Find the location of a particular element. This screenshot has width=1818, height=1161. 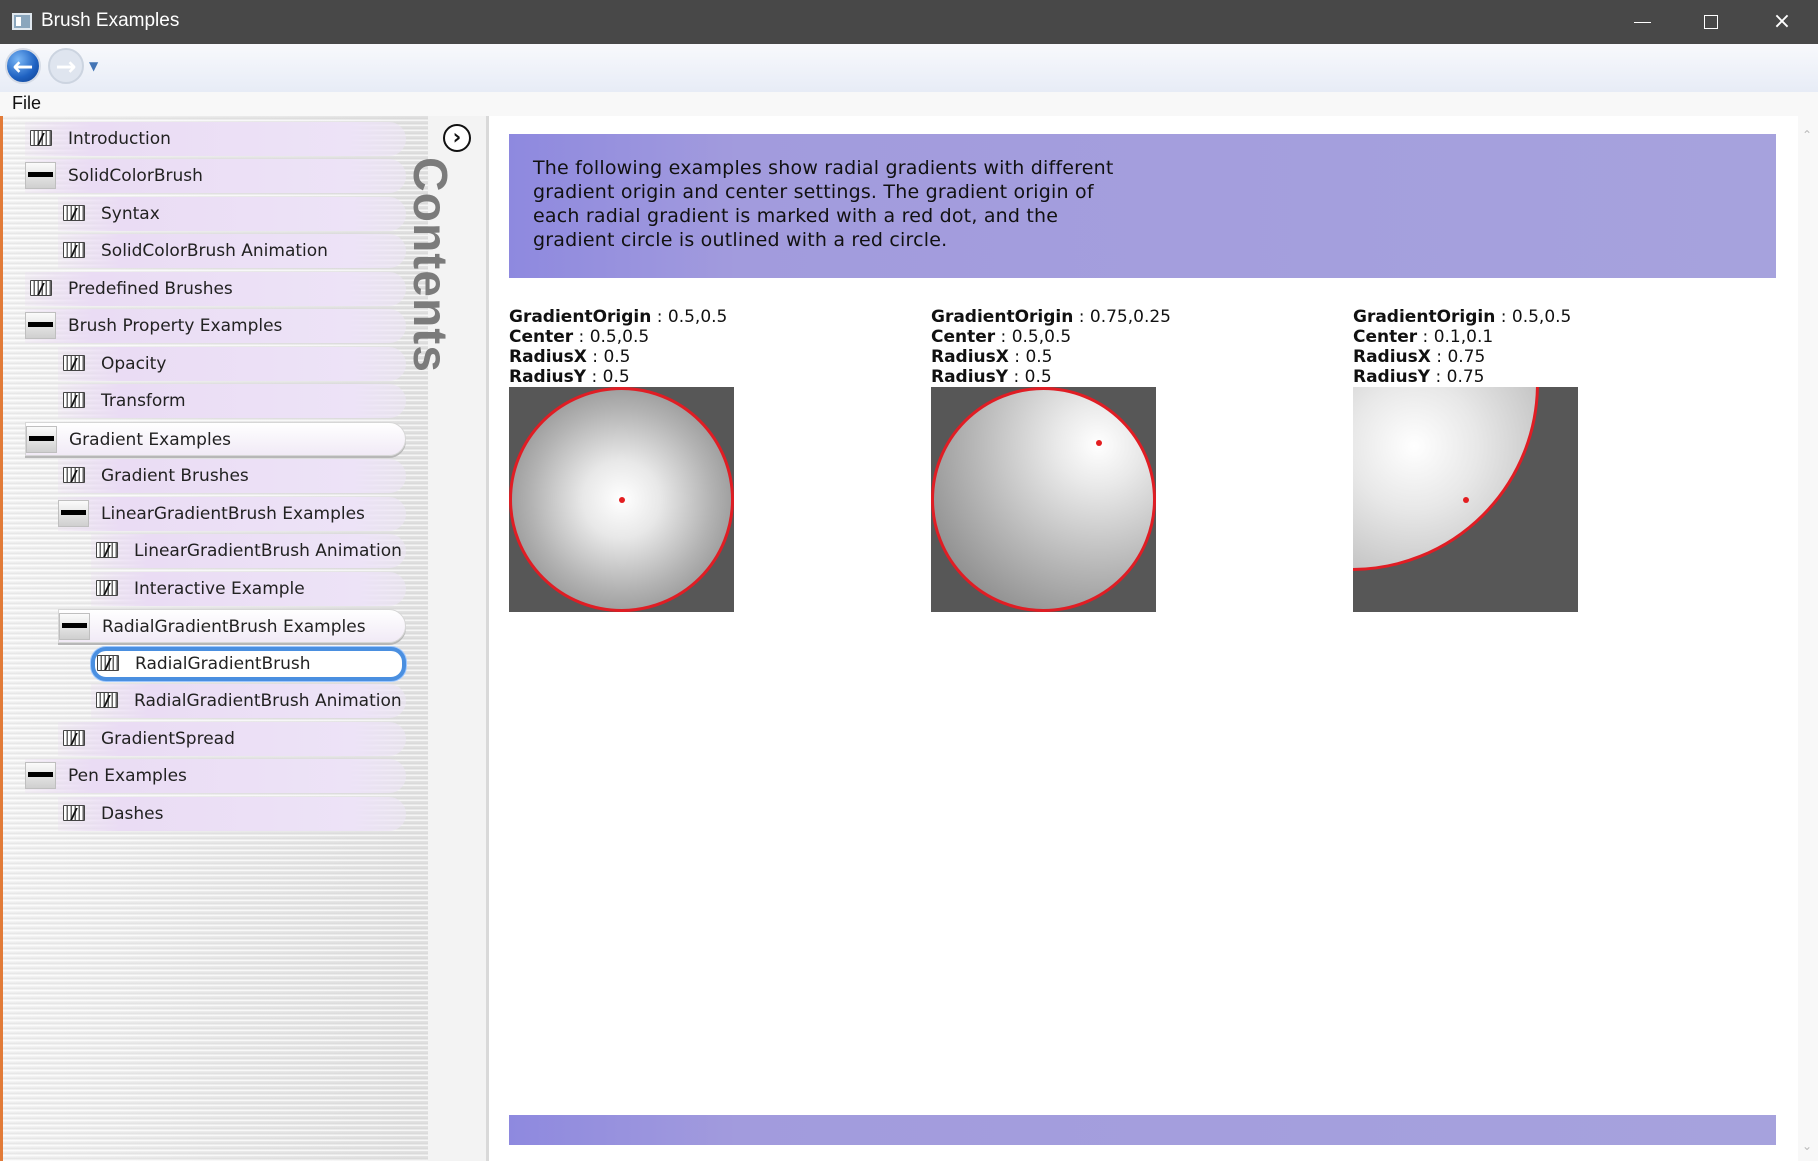

tree-item-opacity: Opacity is located at coordinates (232, 364).